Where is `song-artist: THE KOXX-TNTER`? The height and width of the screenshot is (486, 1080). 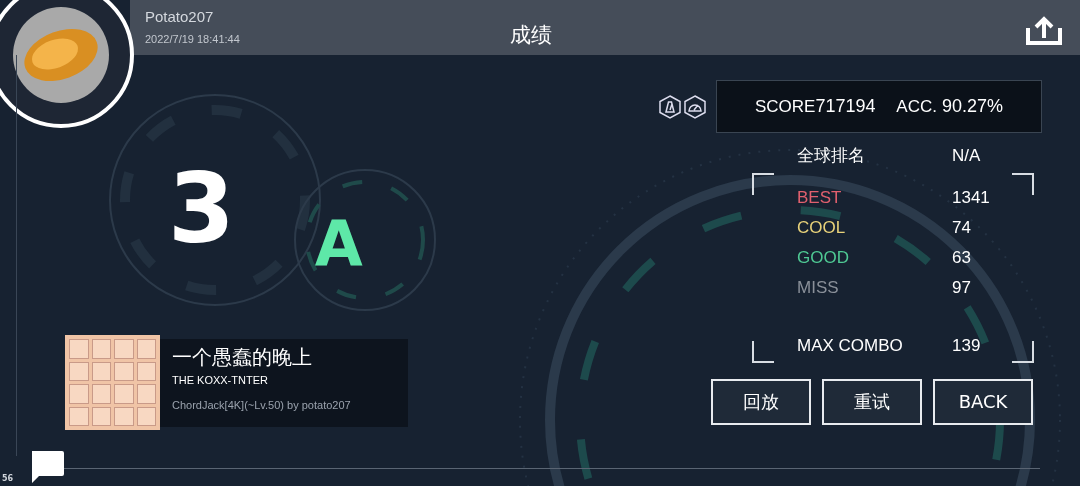
song-artist: THE KOXX-TNTER is located at coordinates (220, 380).